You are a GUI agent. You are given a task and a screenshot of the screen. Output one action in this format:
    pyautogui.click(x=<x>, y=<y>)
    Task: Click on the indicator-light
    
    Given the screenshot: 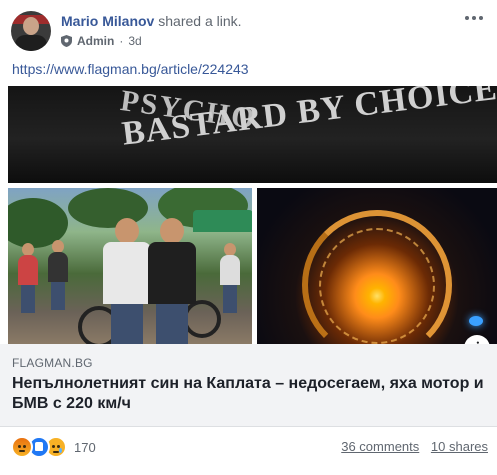 What is the action you would take?
    pyautogui.click(x=476, y=321)
    